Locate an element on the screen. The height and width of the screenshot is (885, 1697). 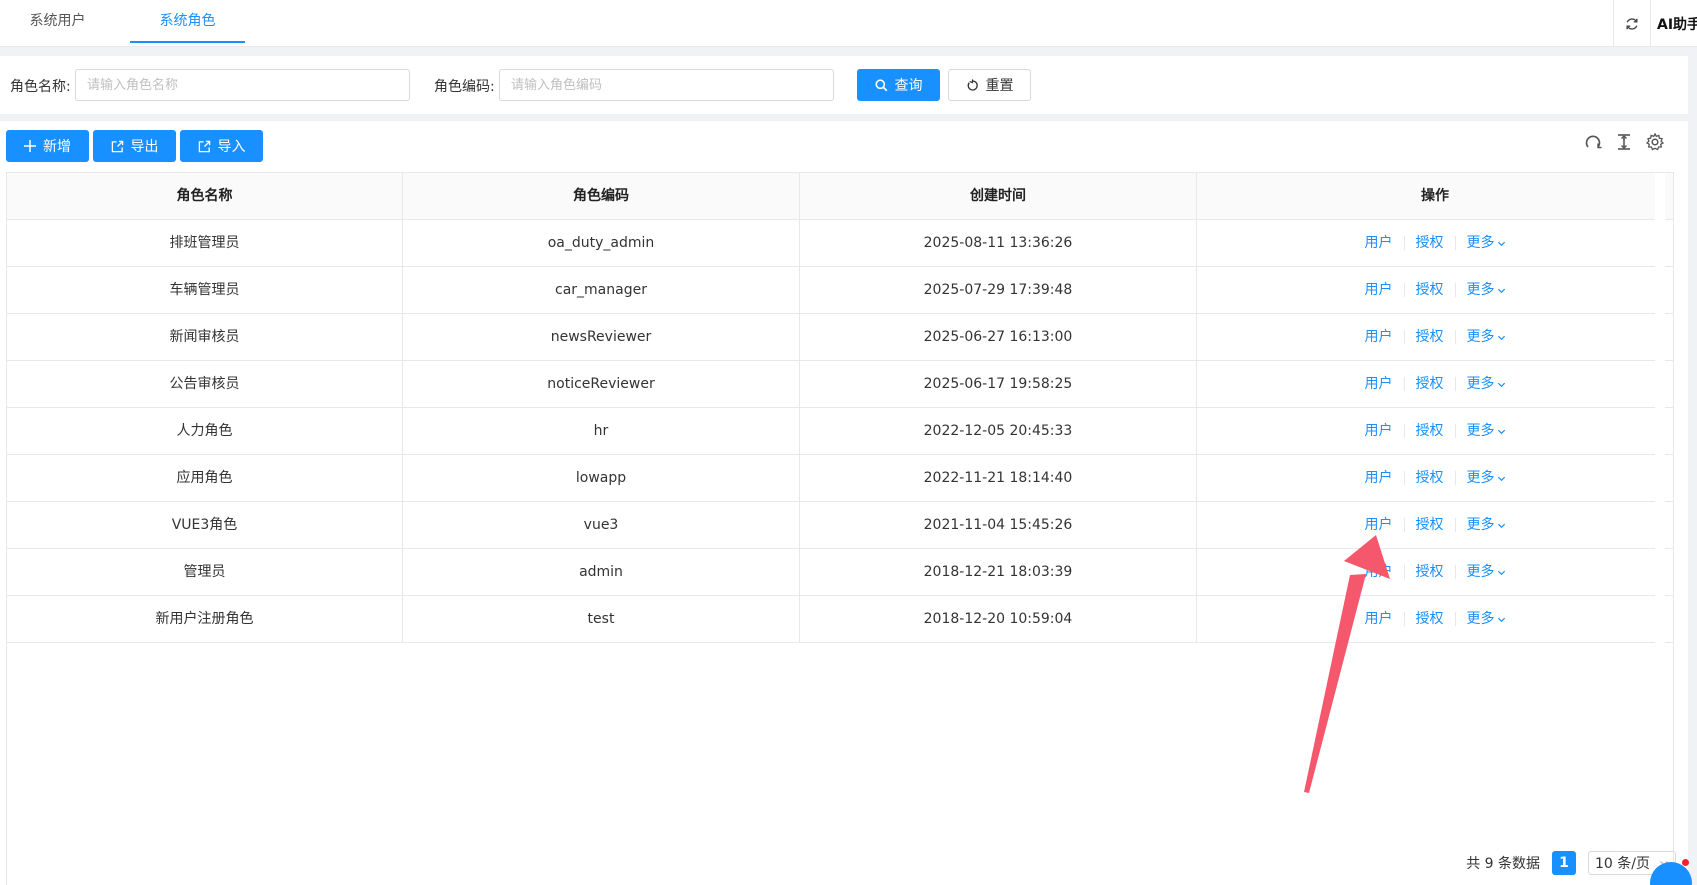
cell-role-code: noticeReviewer is located at coordinates (601, 384).